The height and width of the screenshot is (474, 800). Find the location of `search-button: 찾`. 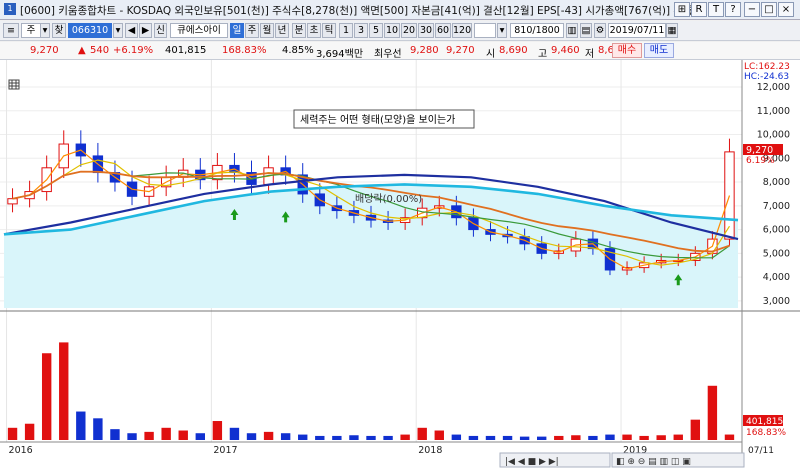

search-button: 찾 is located at coordinates (59, 30).